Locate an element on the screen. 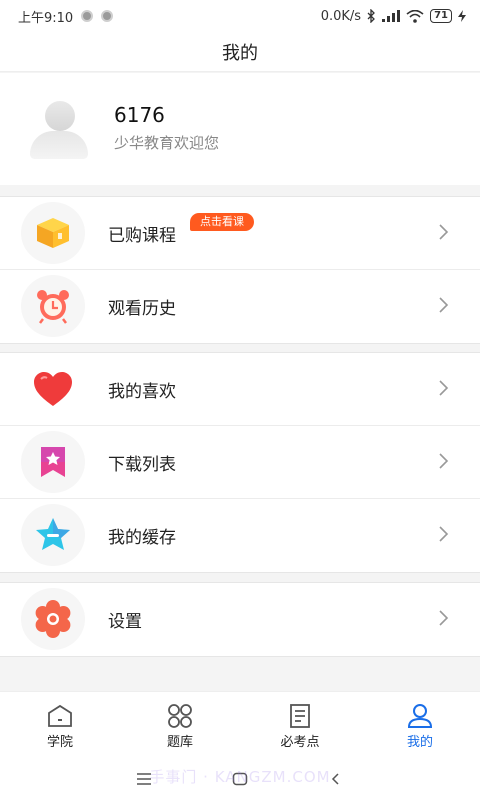 This screenshot has width=480, height=800. menu-item-label: 观看历史 is located at coordinates (142, 309).